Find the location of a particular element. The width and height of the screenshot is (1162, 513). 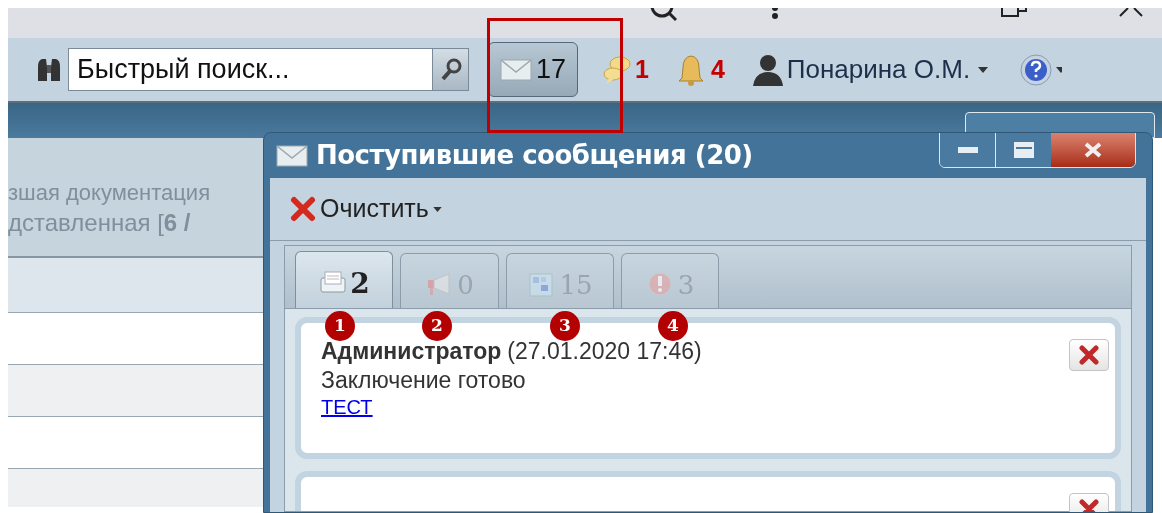

delete-button is located at coordinates (1089, 355).